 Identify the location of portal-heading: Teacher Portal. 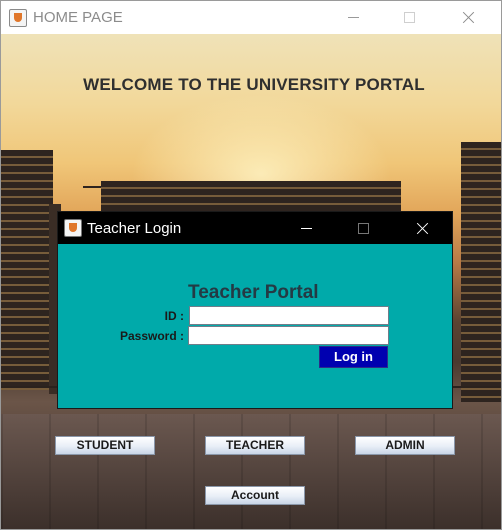
(253, 292).